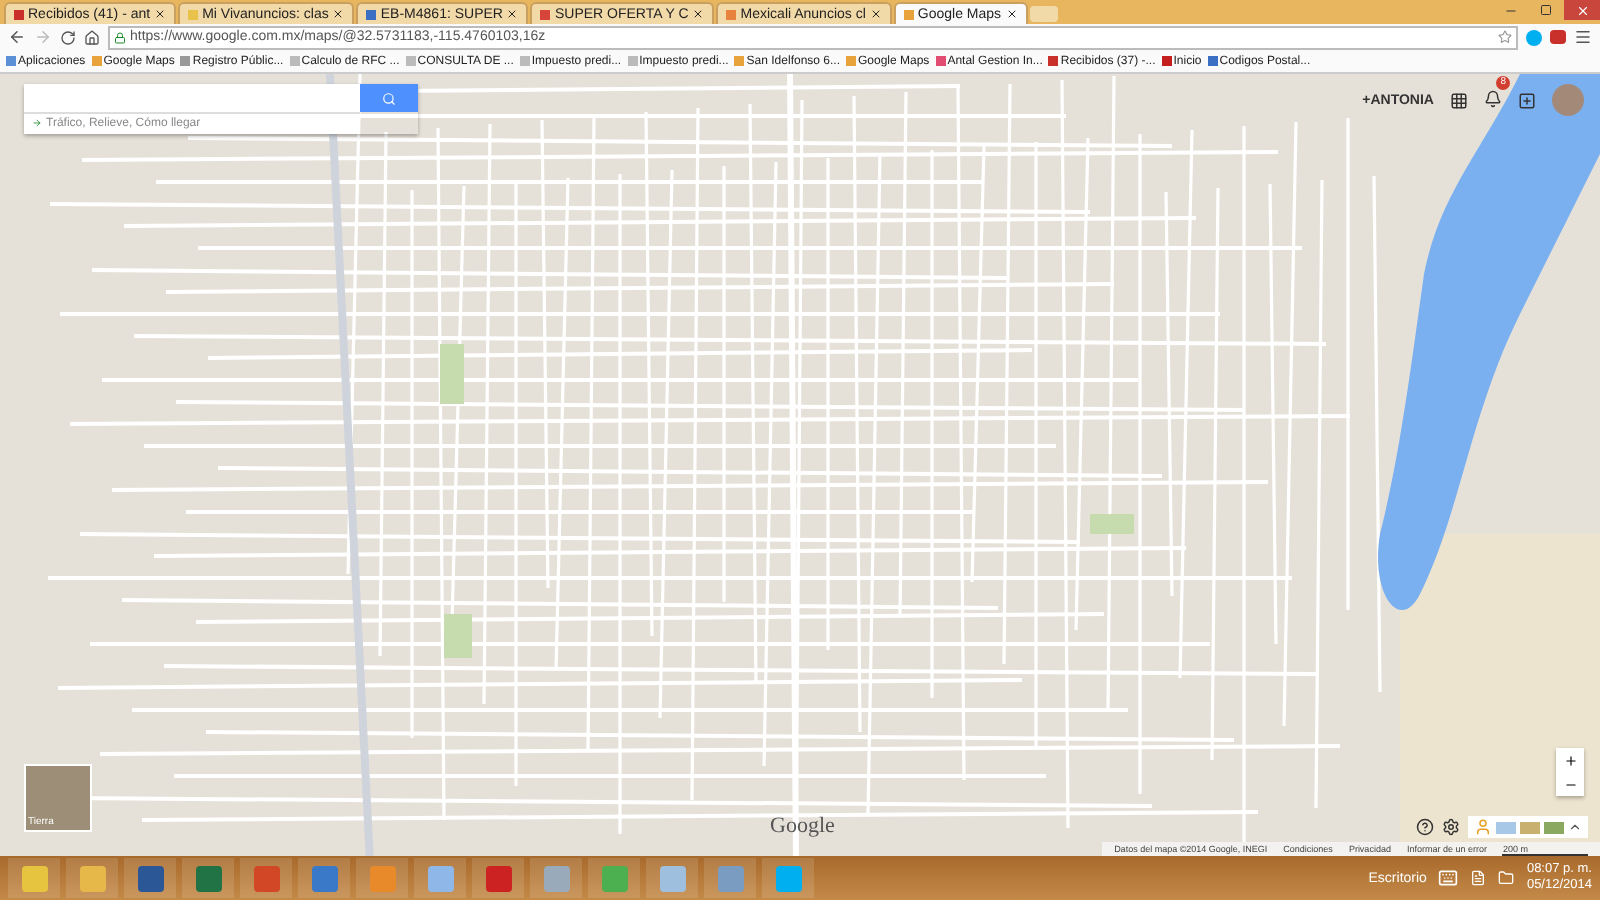  I want to click on pegman-icon, so click(1483, 827).